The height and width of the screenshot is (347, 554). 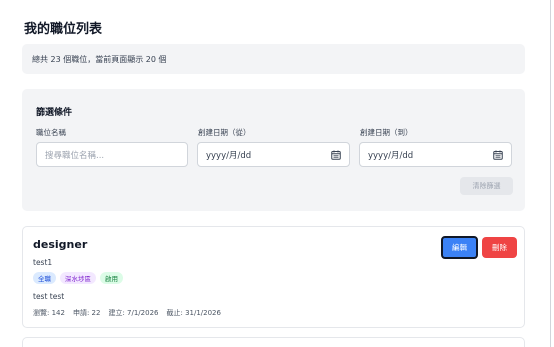 What do you see at coordinates (459, 247) in the screenshot?
I see `edit-button: 編輯` at bounding box center [459, 247].